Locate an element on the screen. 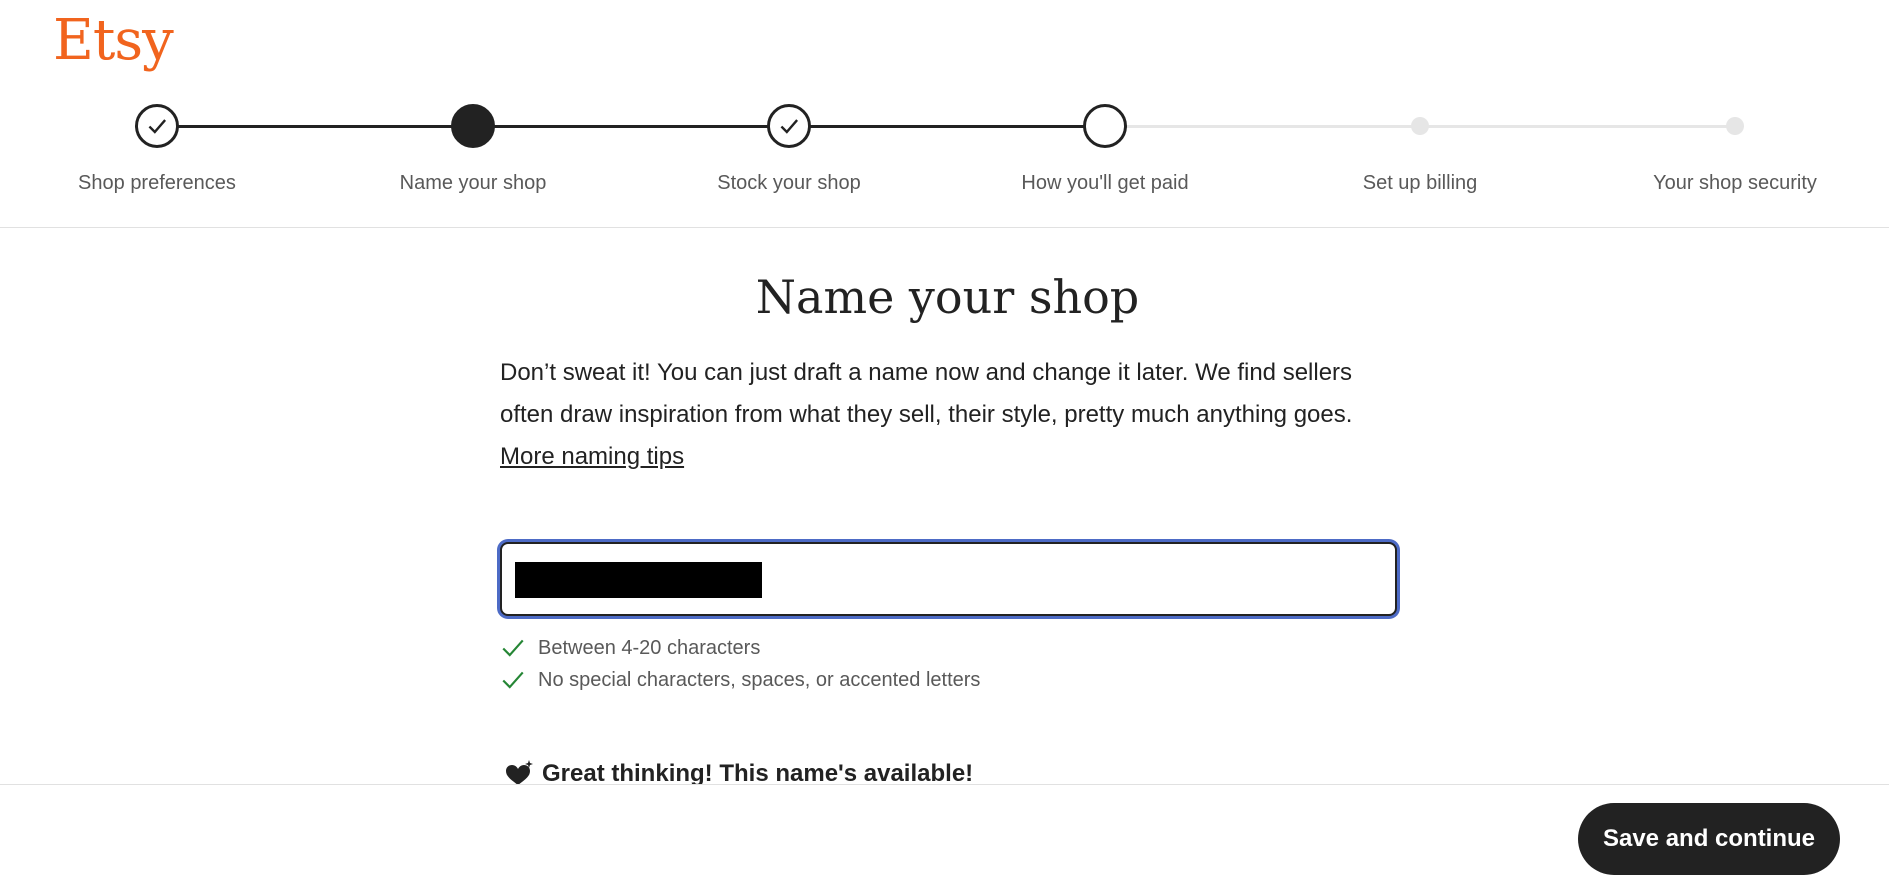 This screenshot has width=1889, height=886. requirement-item: Between 4-20 characters is located at coordinates (740, 648).